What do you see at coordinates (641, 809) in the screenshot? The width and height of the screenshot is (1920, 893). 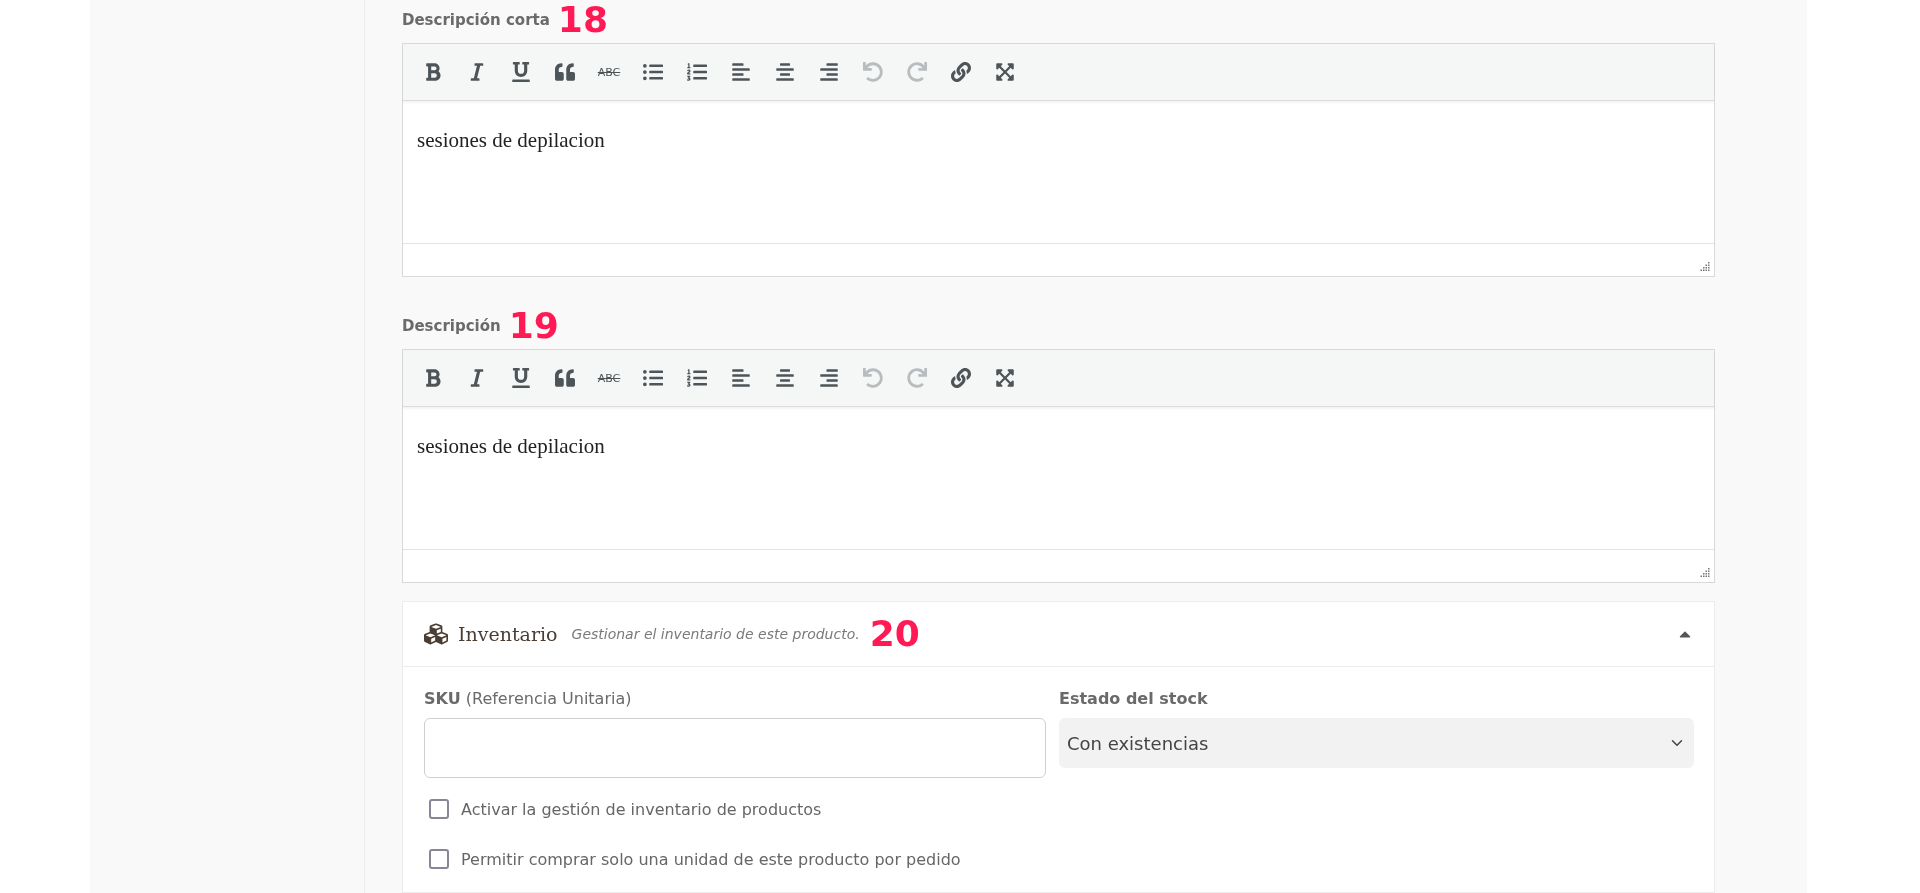 I see `checkbox-label: Activar la gestión de inventario de productos` at bounding box center [641, 809].